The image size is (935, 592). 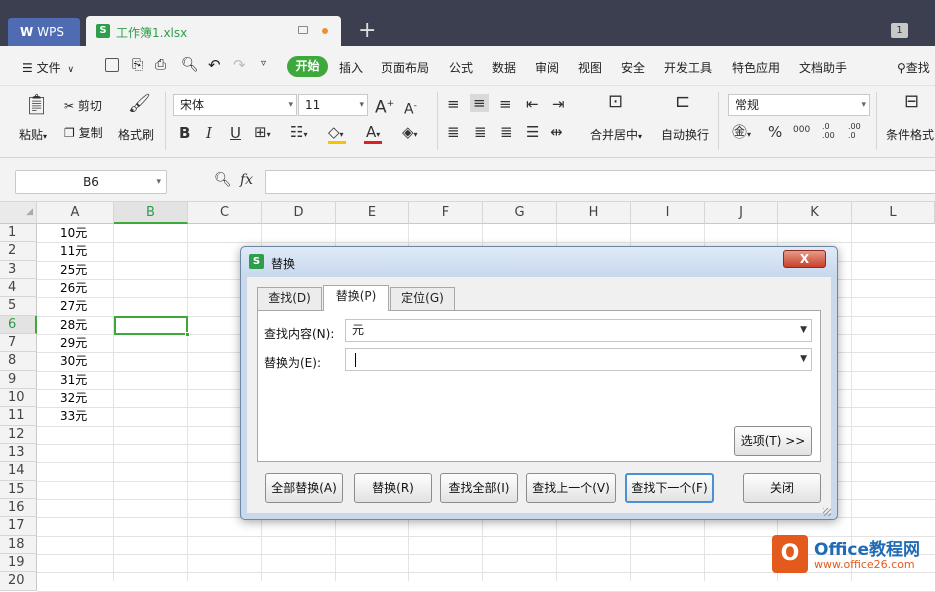 What do you see at coordinates (83, 105) in the screenshot?
I see `cut-button: ✂ 剪切` at bounding box center [83, 105].